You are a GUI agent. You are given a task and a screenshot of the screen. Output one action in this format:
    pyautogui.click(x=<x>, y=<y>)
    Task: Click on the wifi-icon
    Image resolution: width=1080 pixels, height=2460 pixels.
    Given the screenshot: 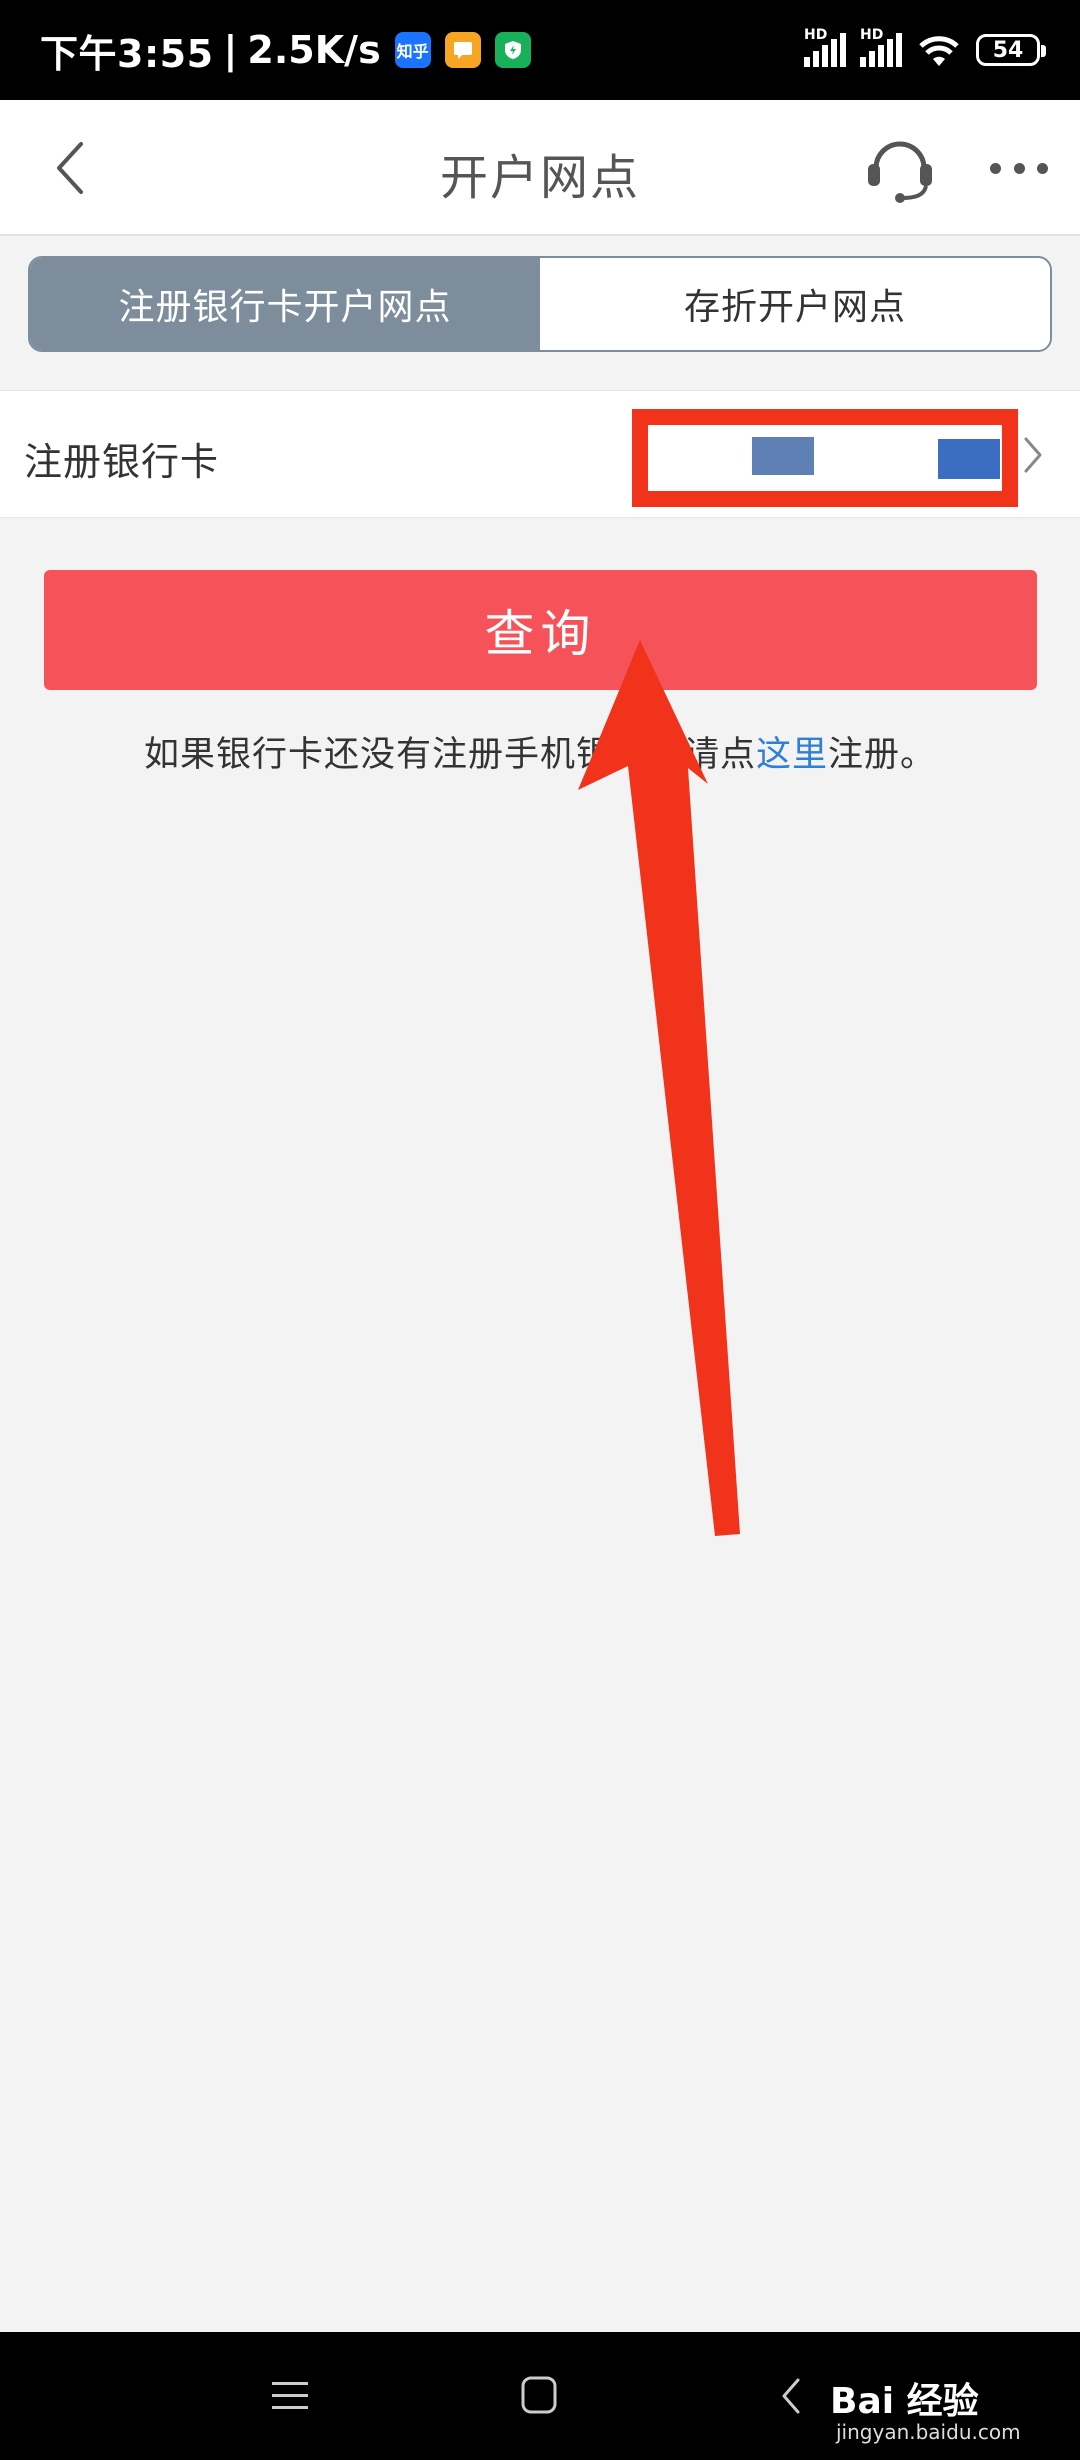 What is the action you would take?
    pyautogui.click(x=939, y=51)
    